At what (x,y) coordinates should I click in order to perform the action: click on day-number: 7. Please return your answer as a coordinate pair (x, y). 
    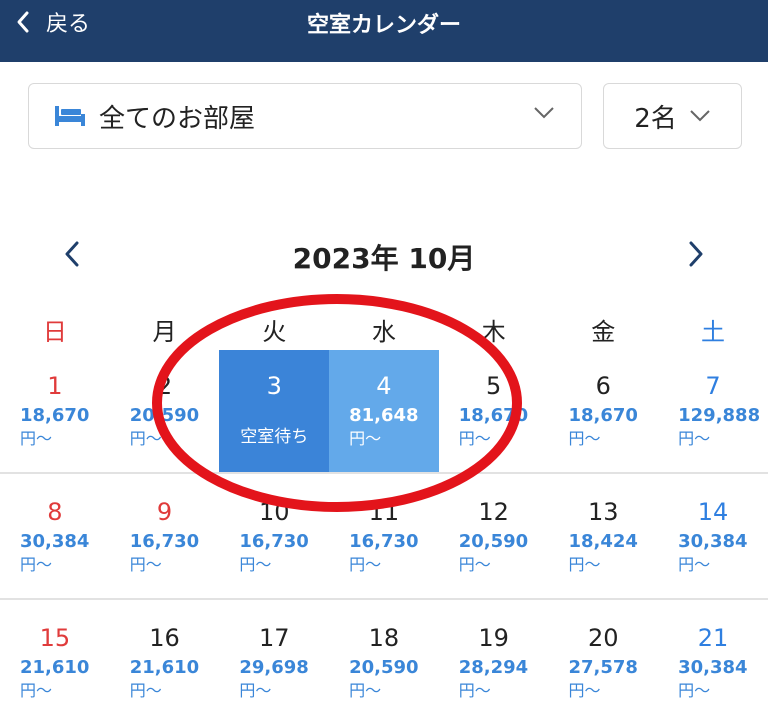
    Looking at the image, I should click on (713, 386).